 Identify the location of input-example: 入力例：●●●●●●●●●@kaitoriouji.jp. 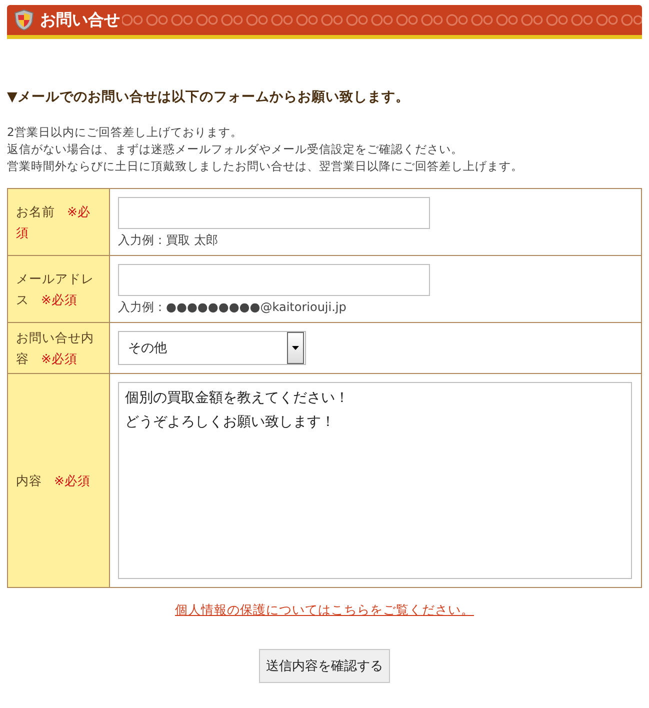
(233, 307).